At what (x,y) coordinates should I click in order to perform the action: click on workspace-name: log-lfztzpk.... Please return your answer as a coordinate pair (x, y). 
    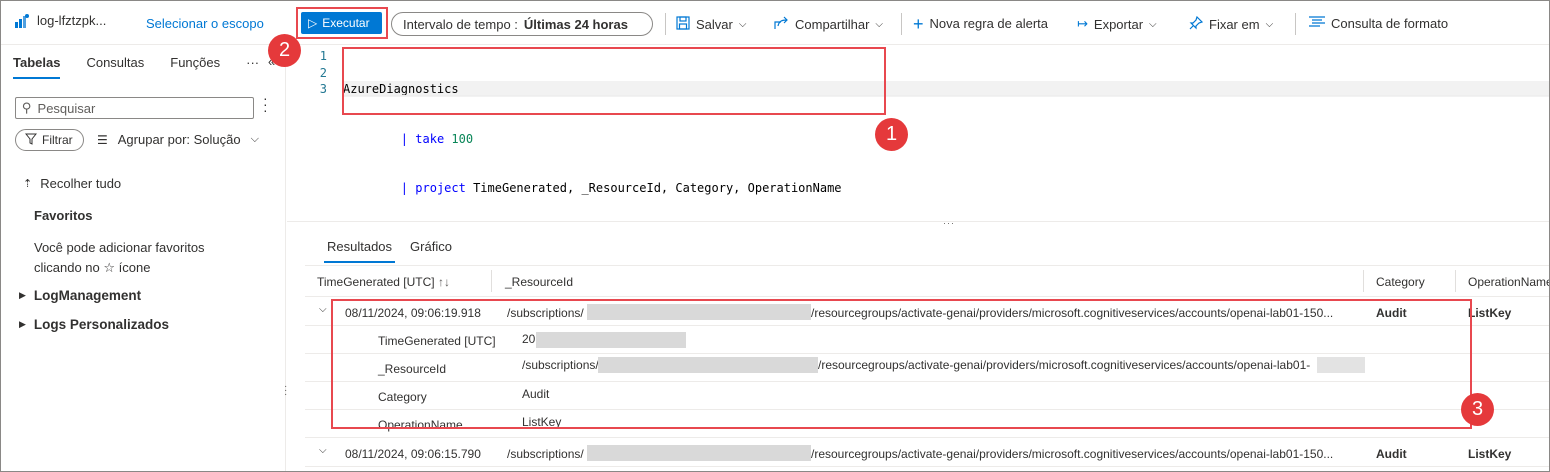
    Looking at the image, I should click on (72, 20).